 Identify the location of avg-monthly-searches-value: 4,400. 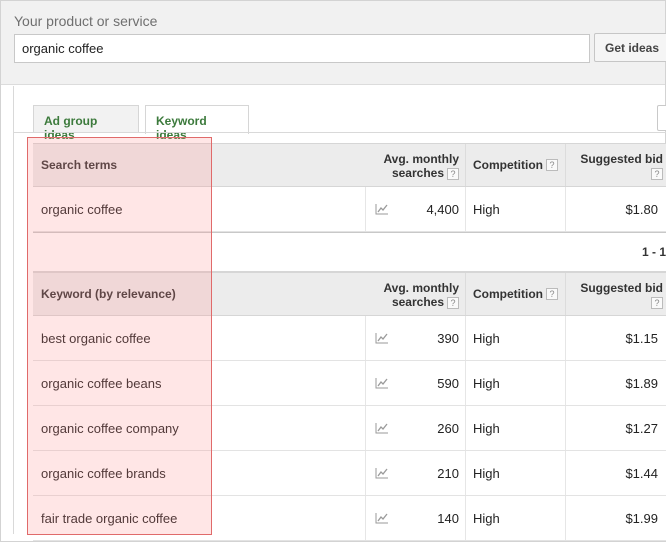
(442, 209).